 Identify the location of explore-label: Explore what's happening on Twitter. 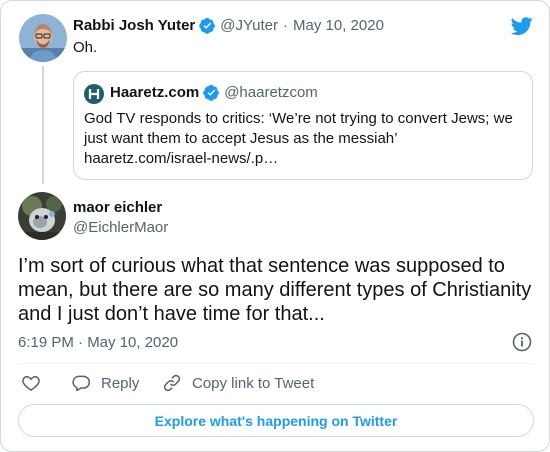
(276, 420).